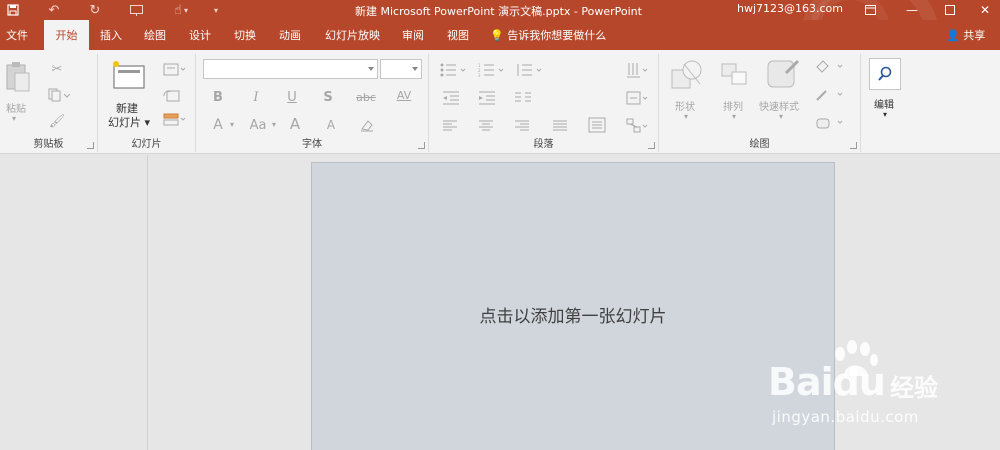 The image size is (1000, 450). What do you see at coordinates (479, 75) in the screenshot?
I see `svg-text: 3` at bounding box center [479, 75].